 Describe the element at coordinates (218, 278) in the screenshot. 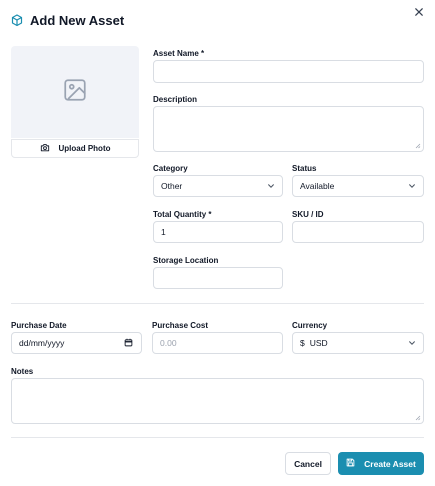

I see `storage-location-input` at that location.